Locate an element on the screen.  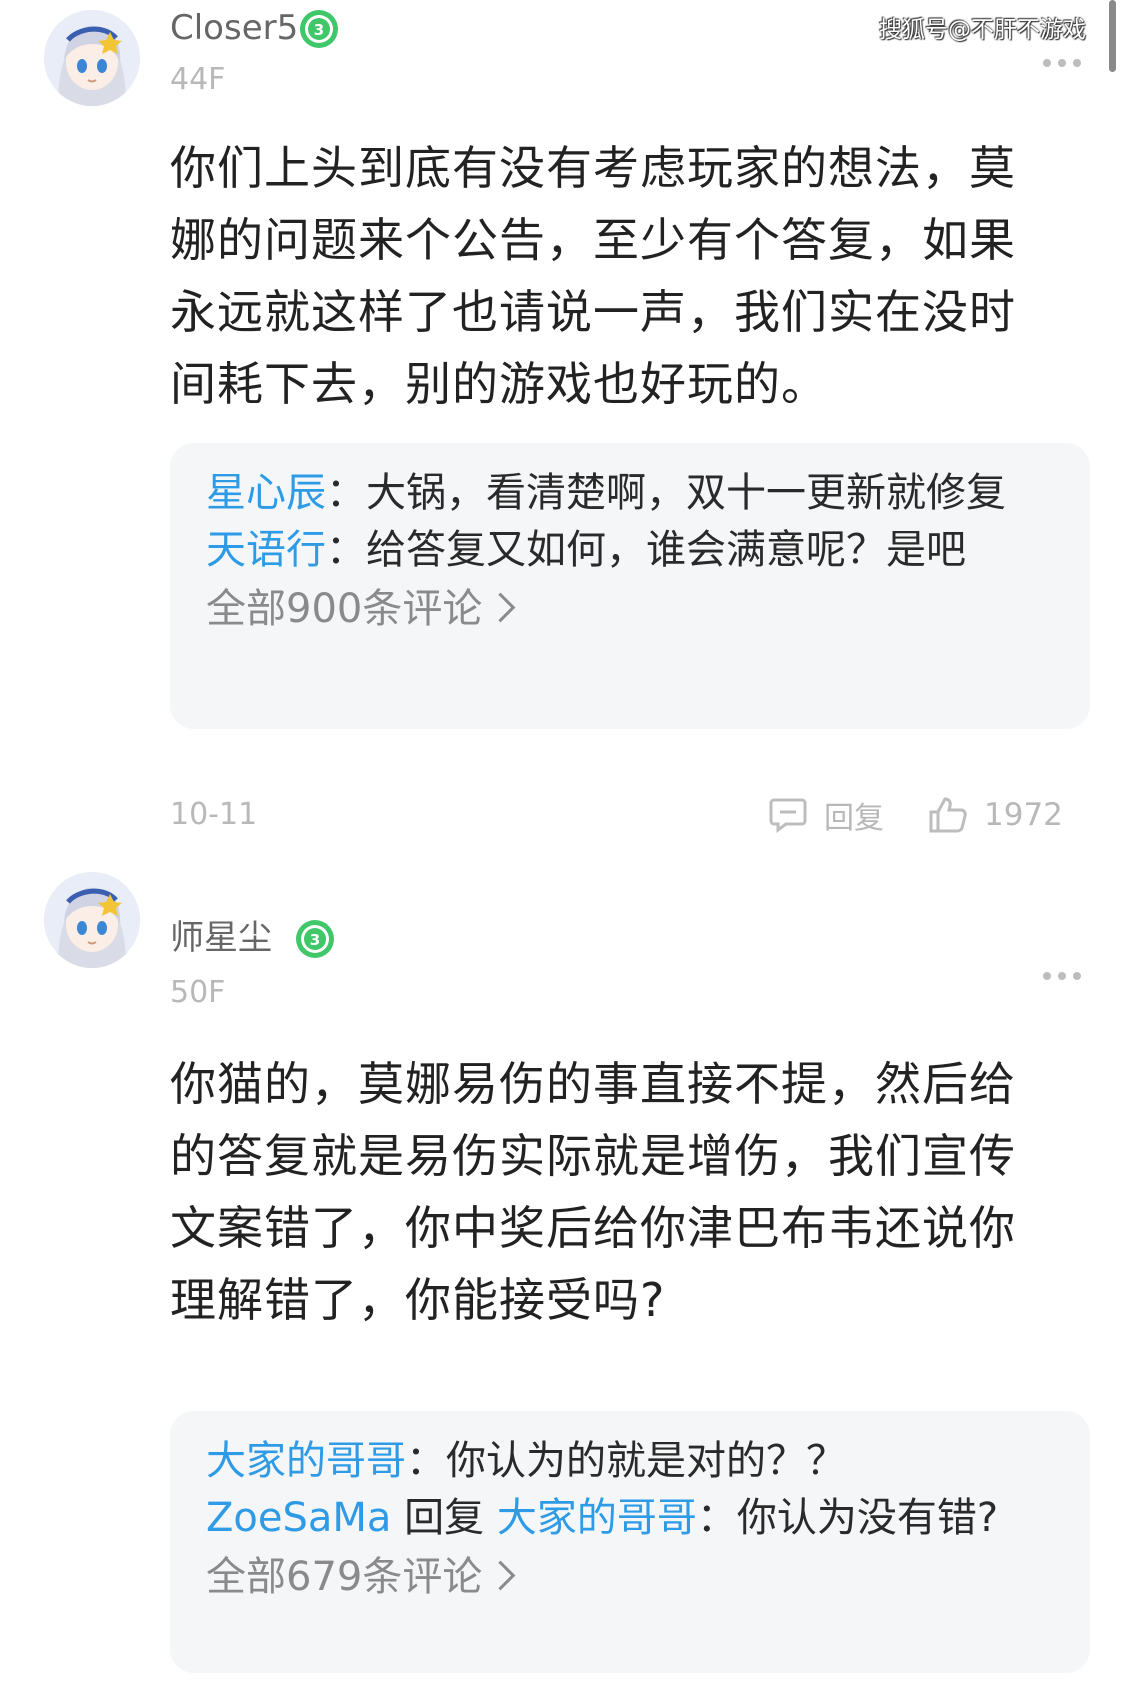
post-actions: 10-11 回复 1972 is located at coordinates (562, 815).